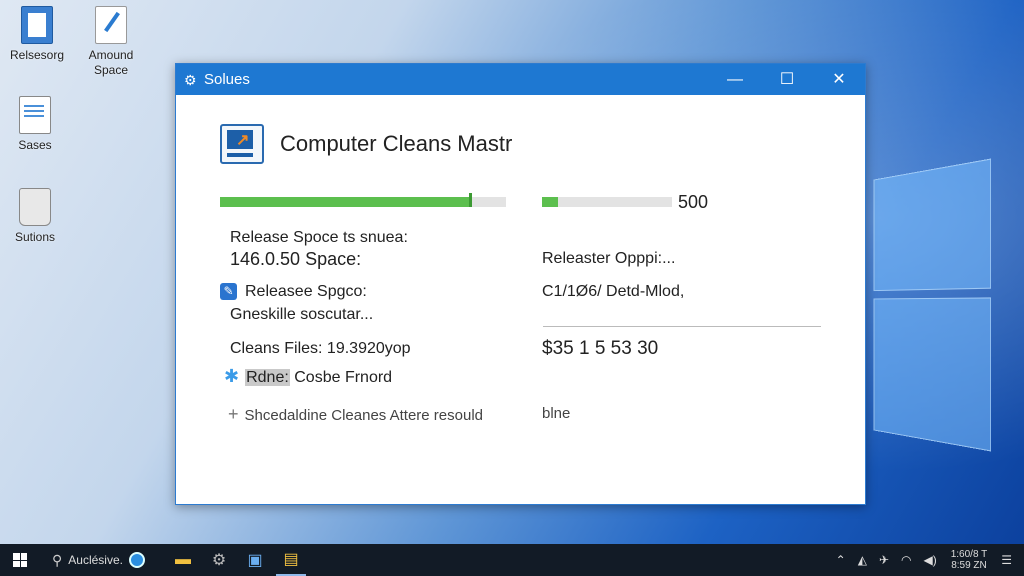 The width and height of the screenshot is (1024, 576). Describe the element at coordinates (35, 145) in the screenshot. I see `desktop-icon-label: Sases` at that location.